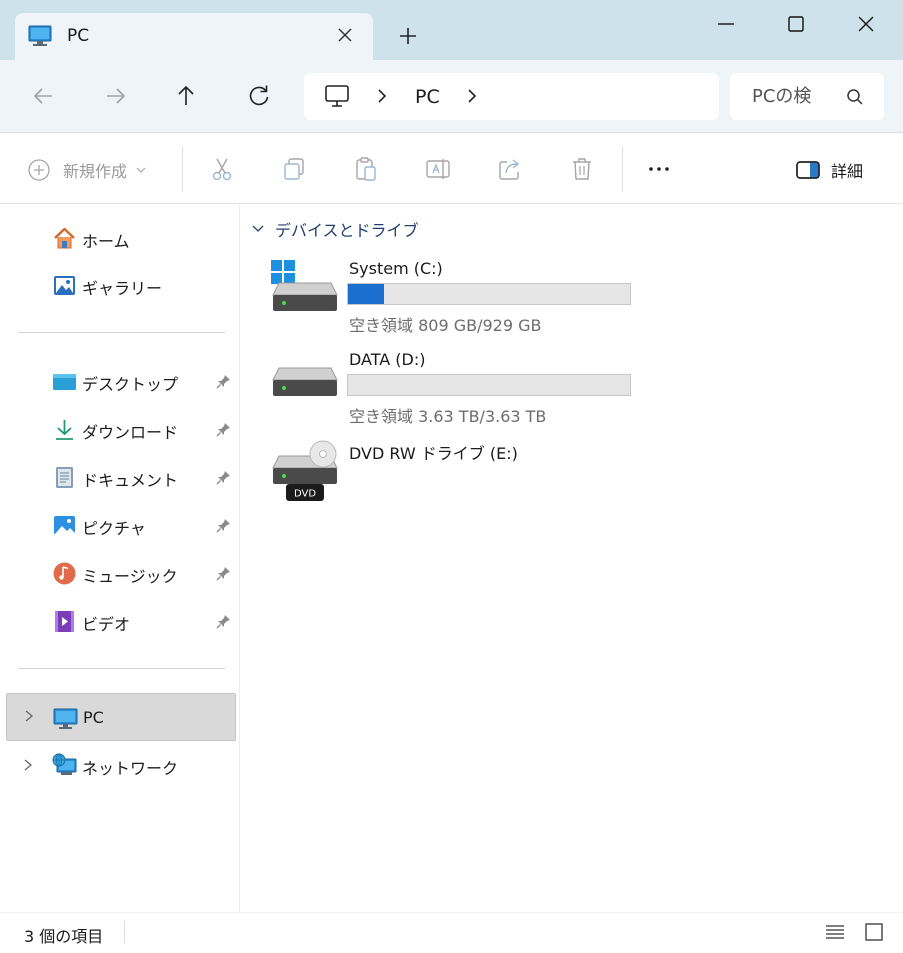 The height and width of the screenshot is (953, 903). What do you see at coordinates (119, 285) in the screenshot?
I see `sidebar-item-gallery: ギャラリー` at bounding box center [119, 285].